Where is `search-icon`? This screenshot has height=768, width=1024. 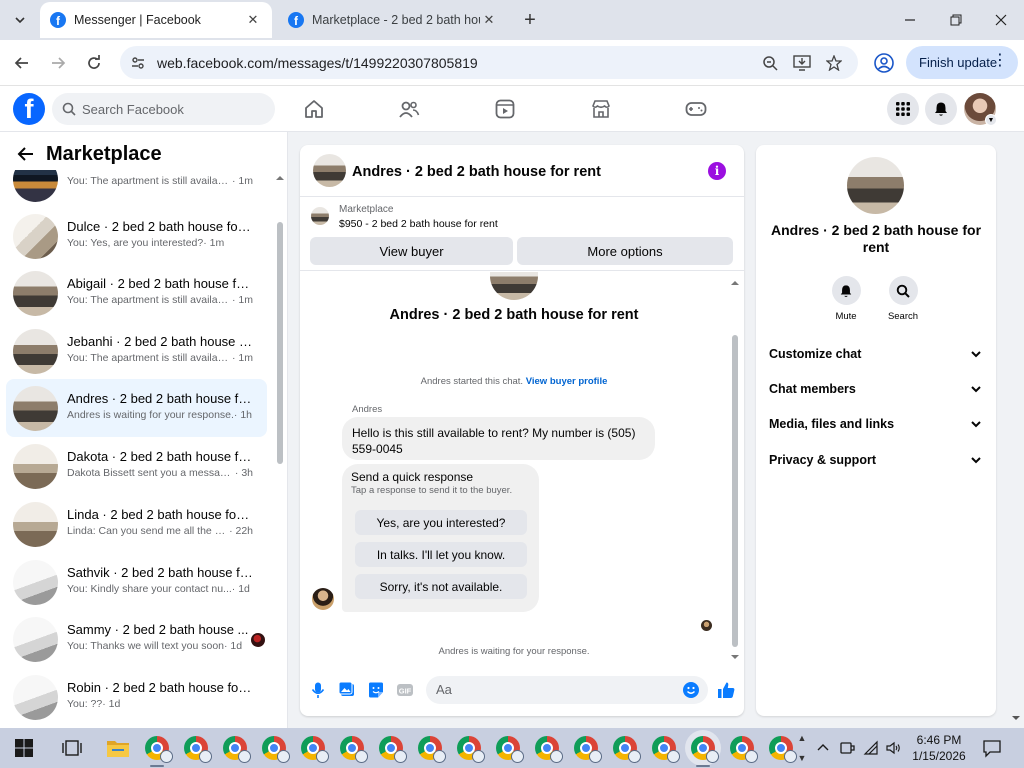
search-icon is located at coordinates (903, 290).